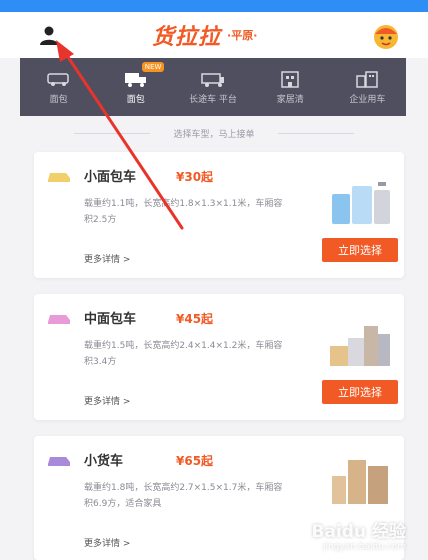  What do you see at coordinates (290, 79) in the screenshot?
I see `building-icon` at bounding box center [290, 79].